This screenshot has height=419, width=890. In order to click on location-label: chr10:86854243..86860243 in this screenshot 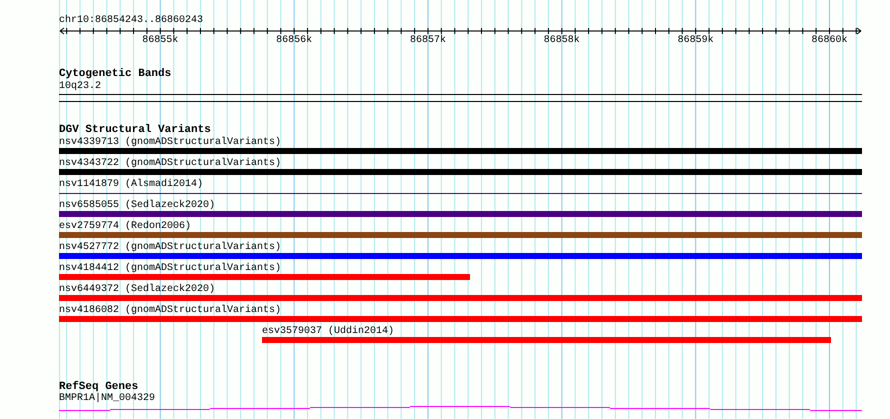, I will do `click(131, 21)`.